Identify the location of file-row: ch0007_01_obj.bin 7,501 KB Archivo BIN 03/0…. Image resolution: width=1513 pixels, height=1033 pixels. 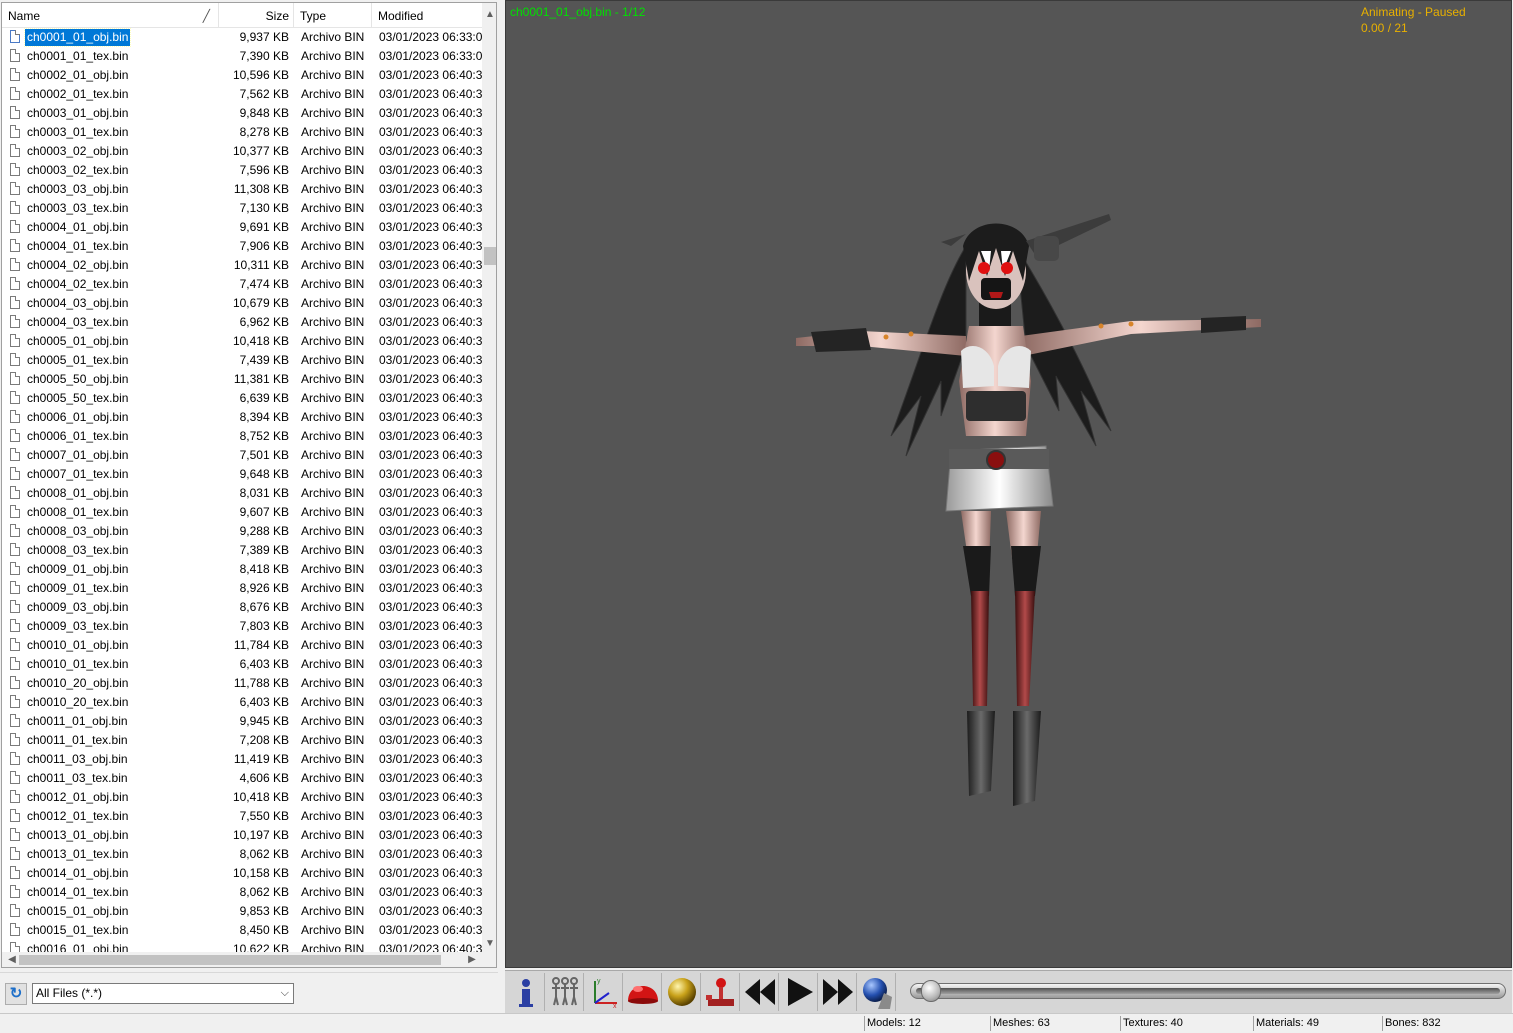
(242, 455).